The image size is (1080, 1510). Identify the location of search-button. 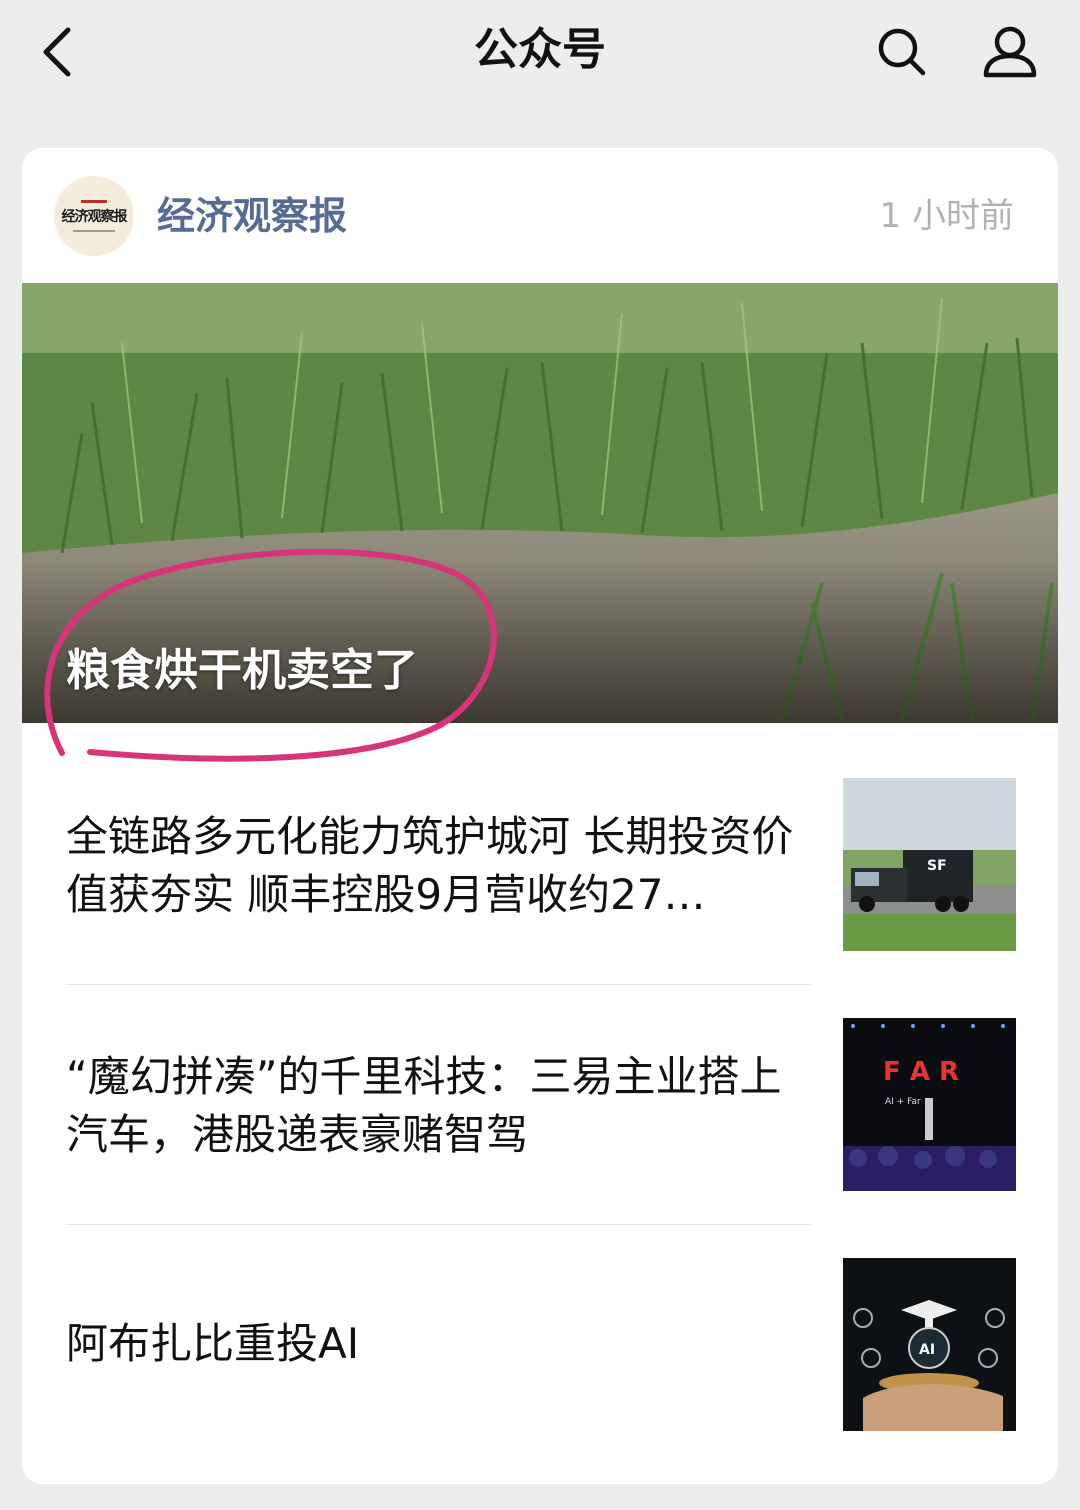
(902, 52).